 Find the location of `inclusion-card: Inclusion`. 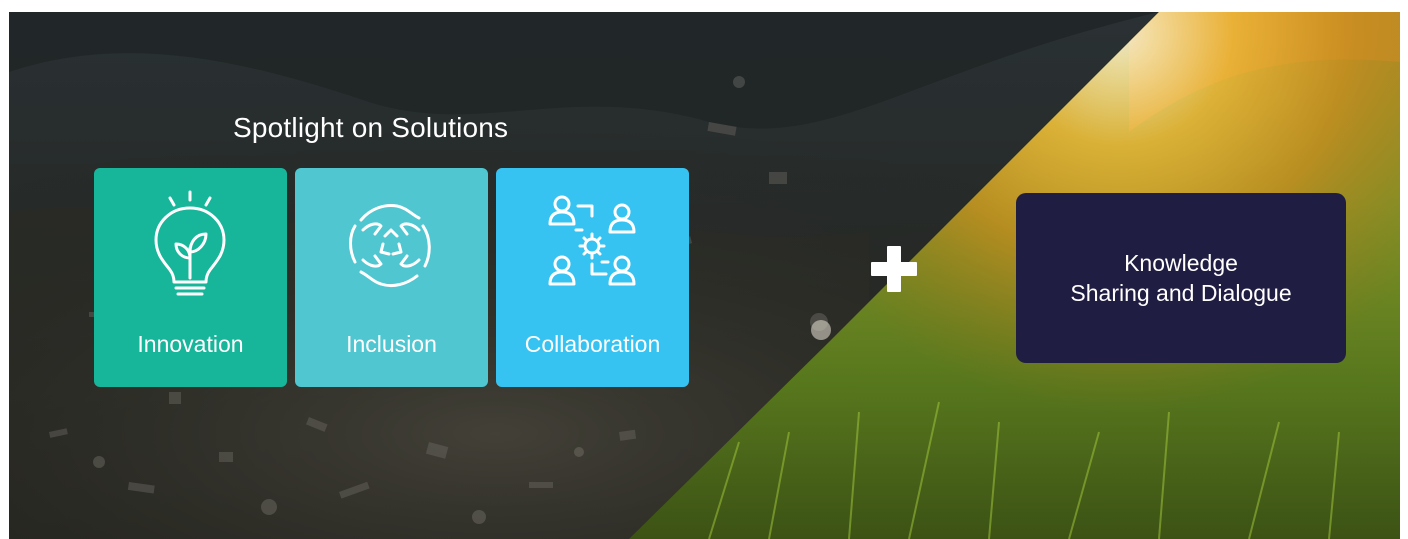

inclusion-card: Inclusion is located at coordinates (391, 277).